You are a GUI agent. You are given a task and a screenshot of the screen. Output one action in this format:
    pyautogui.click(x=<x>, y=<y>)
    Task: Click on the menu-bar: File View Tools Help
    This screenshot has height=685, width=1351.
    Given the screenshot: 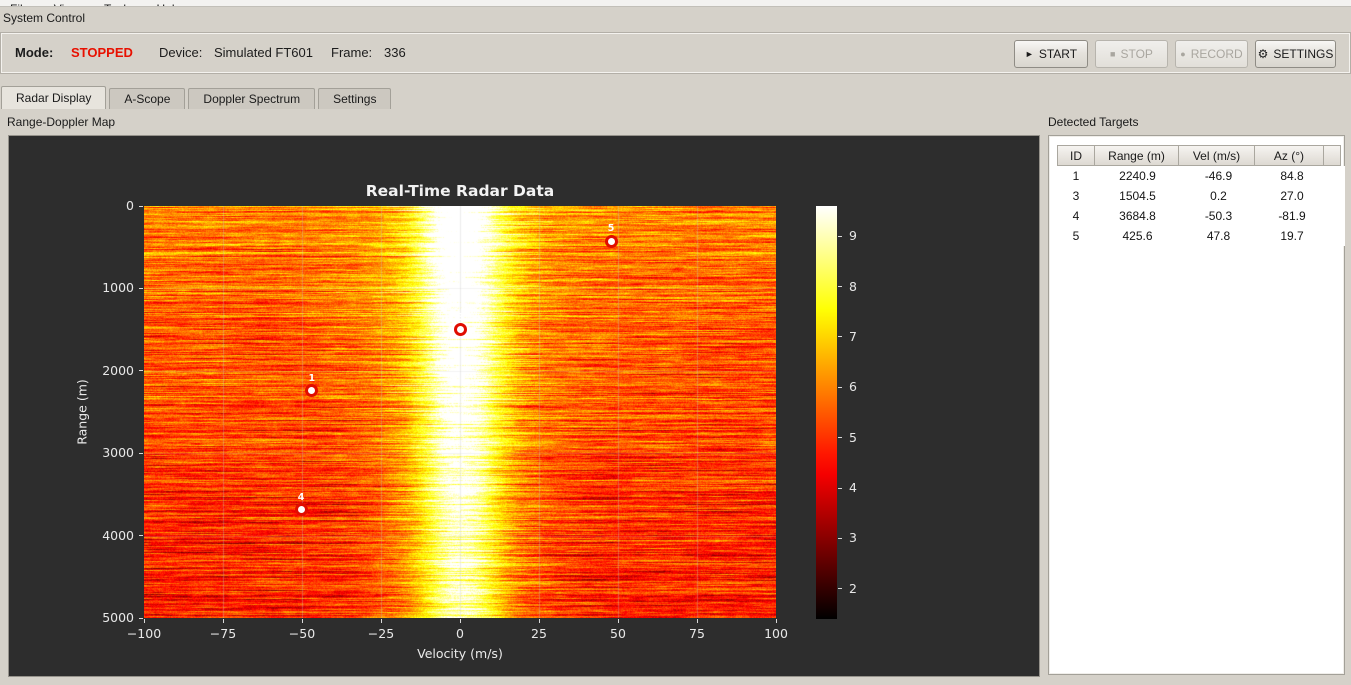 What is the action you would take?
    pyautogui.click(x=675, y=3)
    